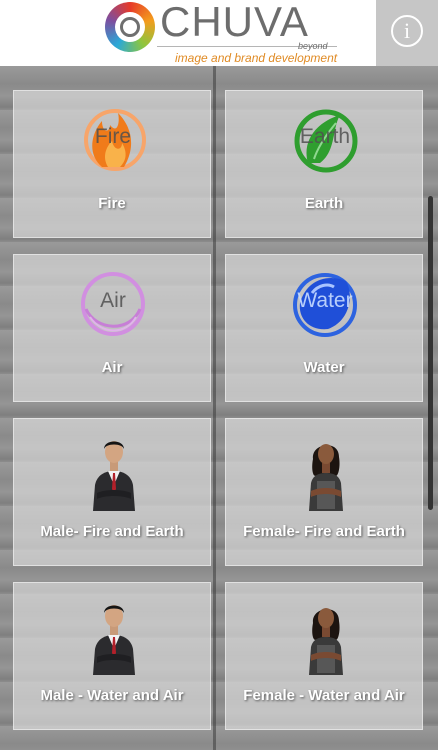 This screenshot has height=750, width=438. What do you see at coordinates (430, 353) in the screenshot?
I see `scrollbar` at bounding box center [430, 353].